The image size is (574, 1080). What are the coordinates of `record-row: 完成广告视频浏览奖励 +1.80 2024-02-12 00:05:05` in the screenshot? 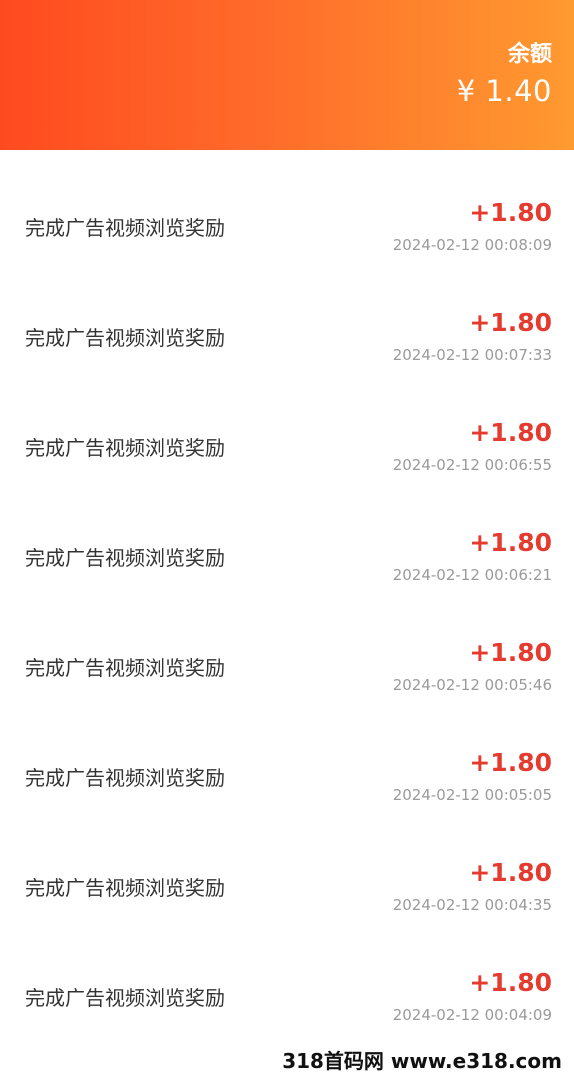 It's located at (287, 755).